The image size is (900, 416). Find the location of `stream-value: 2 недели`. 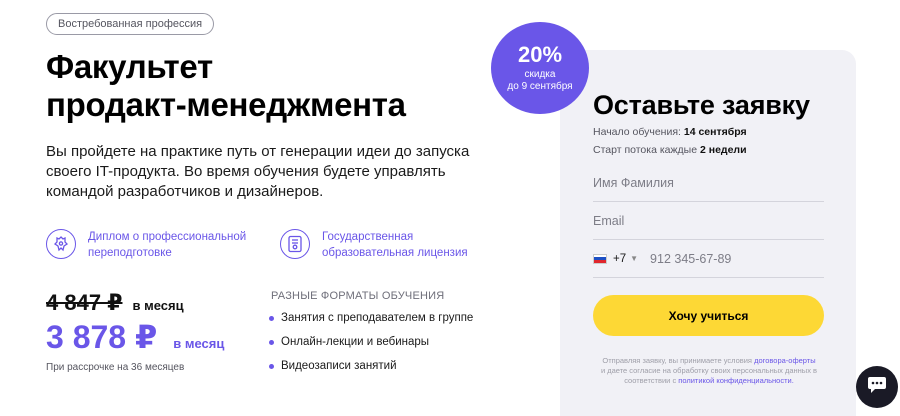

stream-value: 2 недели is located at coordinates (723, 150).